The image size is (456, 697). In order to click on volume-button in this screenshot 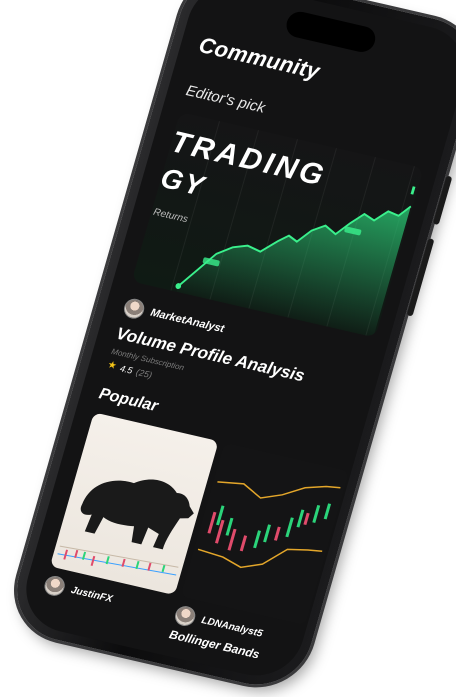, I will do `click(442, 200)`.